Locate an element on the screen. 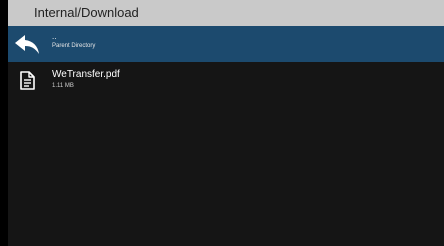 This screenshot has width=444, height=246. title-bar: Internal/Download is located at coordinates (226, 13).